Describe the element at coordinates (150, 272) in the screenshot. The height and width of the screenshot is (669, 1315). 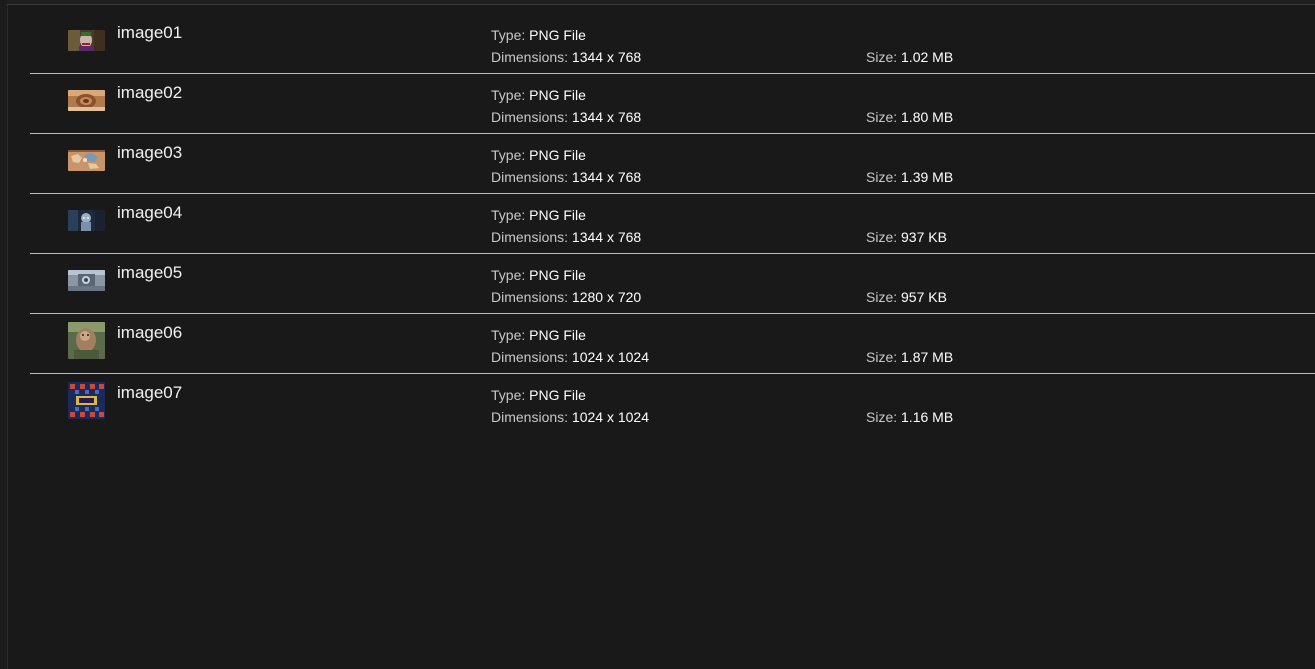
I see `file-name: image05` at that location.